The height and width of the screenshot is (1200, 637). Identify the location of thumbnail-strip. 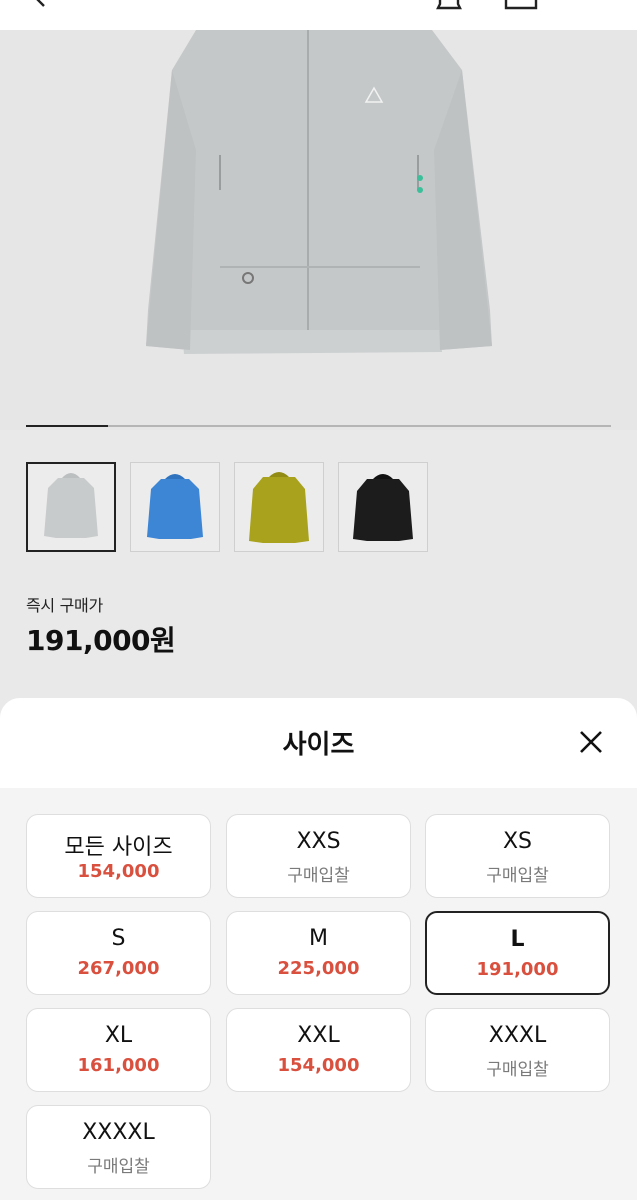
(236, 507).